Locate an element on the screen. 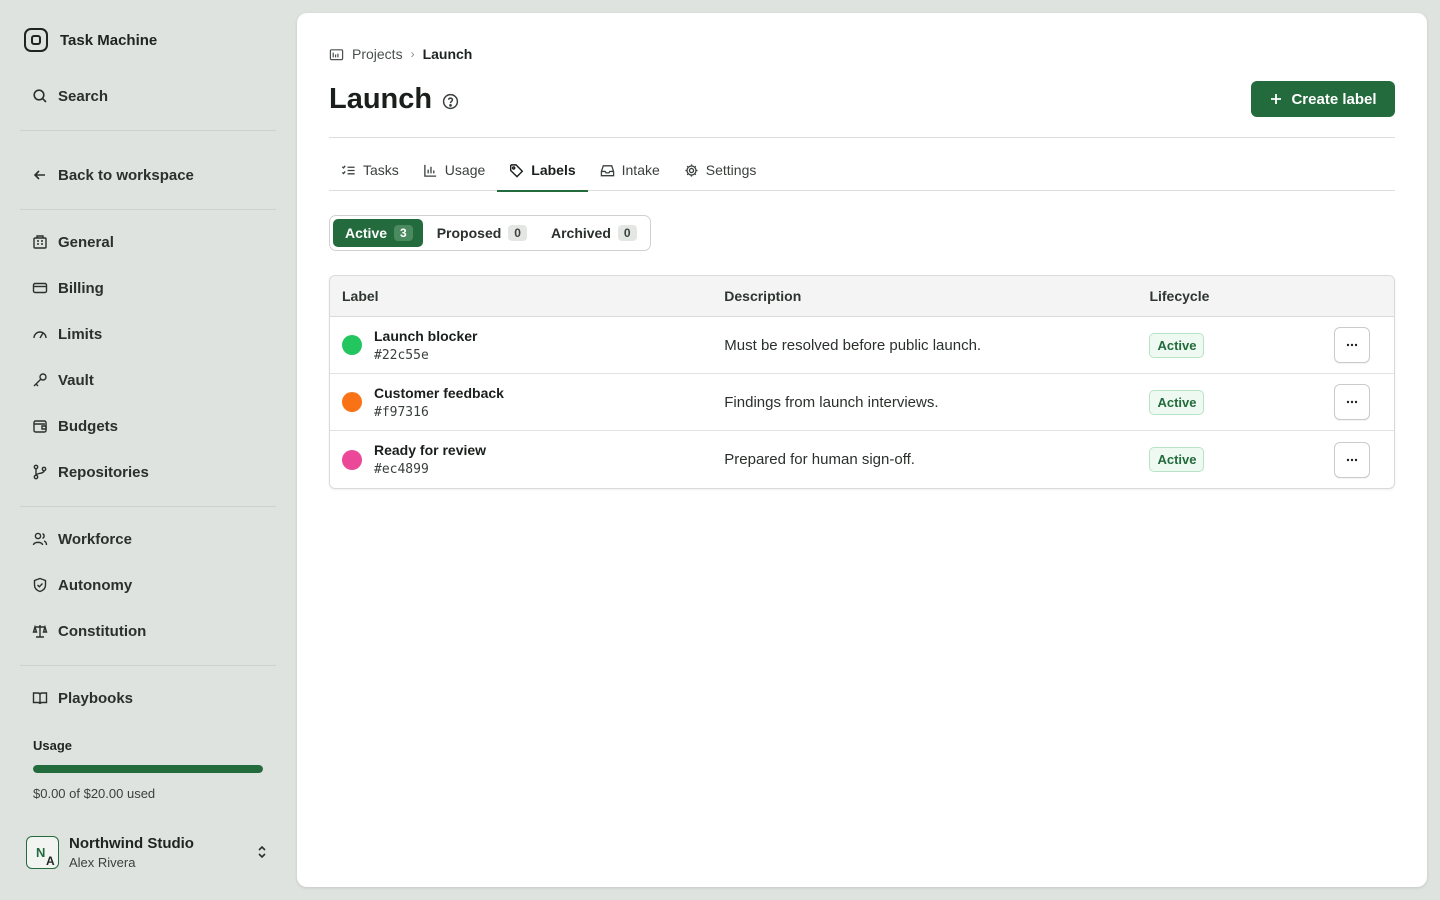 This screenshot has width=1440, height=900. sidebar-item-label: Constitution is located at coordinates (102, 631).